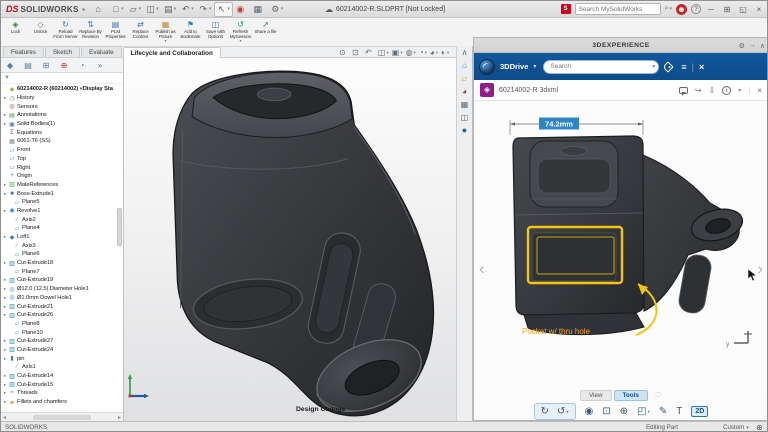  I want to click on menu-expand-icon: ▸, so click(84, 9).